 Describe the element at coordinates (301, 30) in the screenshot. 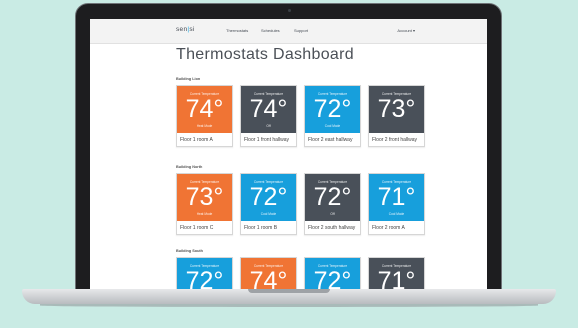

I see `nav-link-support: Support` at that location.